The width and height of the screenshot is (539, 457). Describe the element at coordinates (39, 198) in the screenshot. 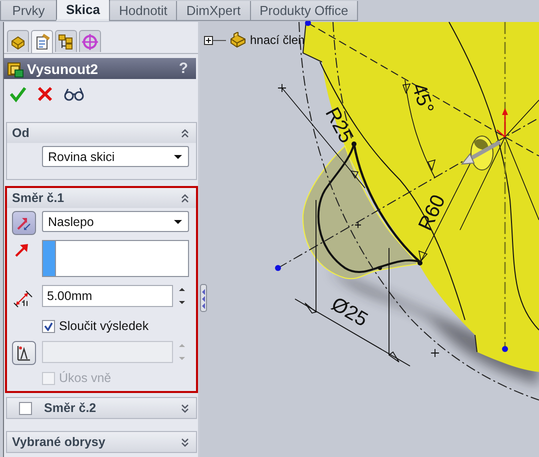

I see `group-title: Směr č.1` at that location.